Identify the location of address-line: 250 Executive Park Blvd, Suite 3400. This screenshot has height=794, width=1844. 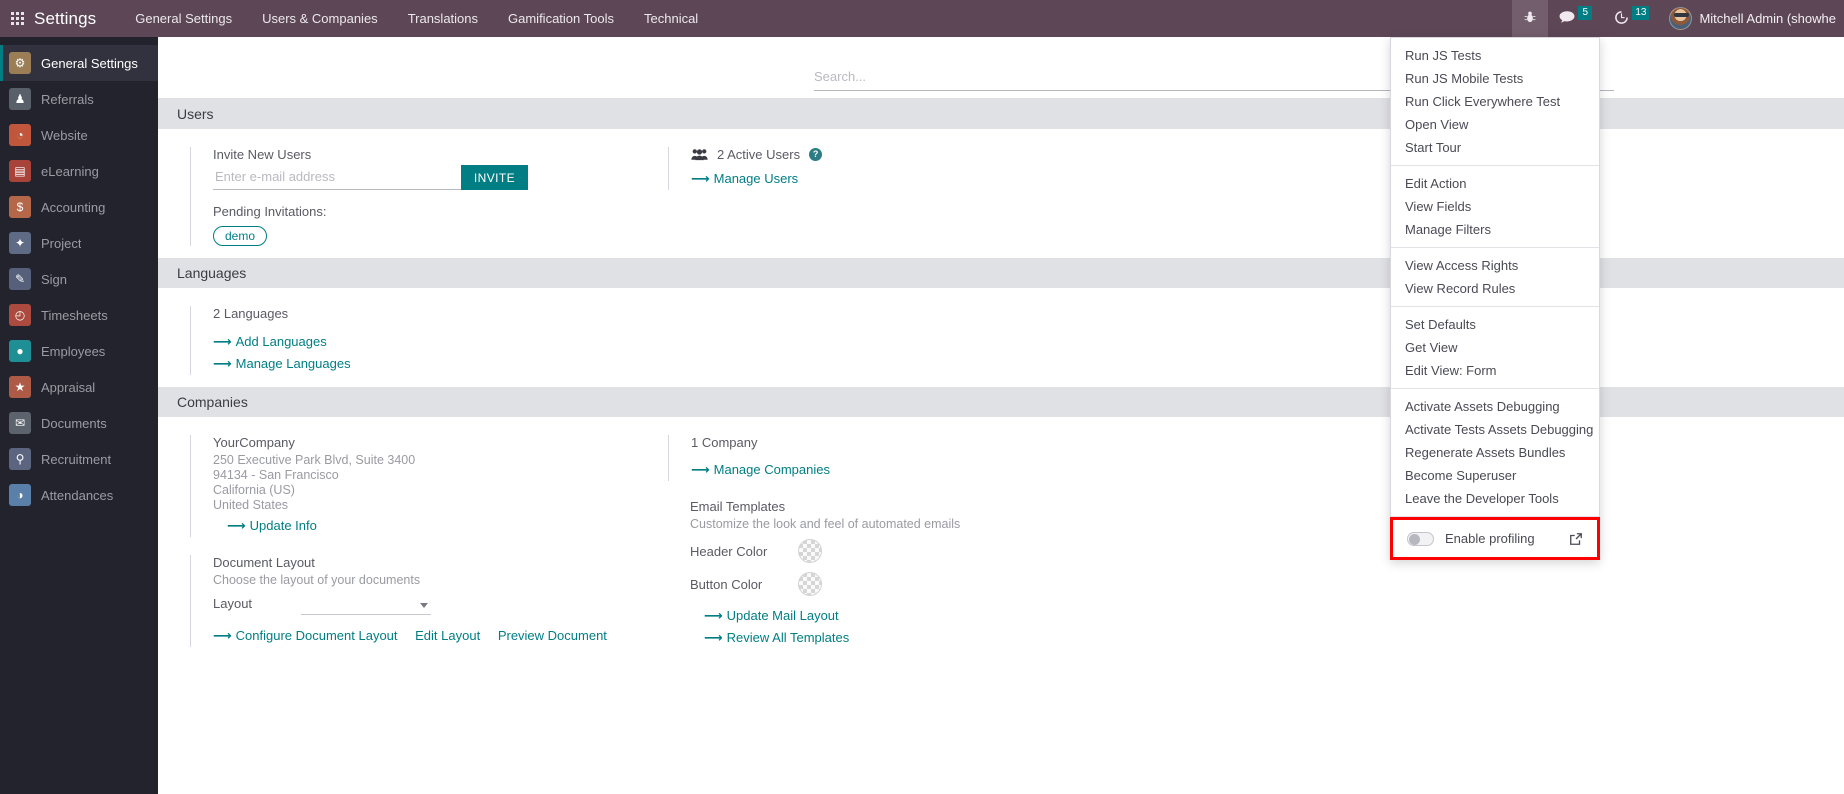
(314, 460).